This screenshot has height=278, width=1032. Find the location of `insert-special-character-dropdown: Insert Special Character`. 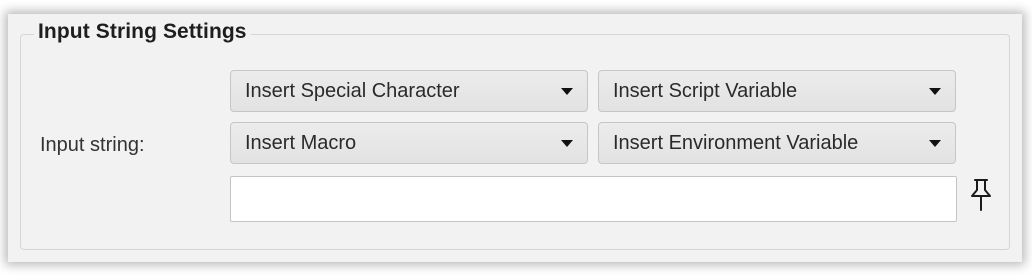

insert-special-character-dropdown: Insert Special Character is located at coordinates (409, 91).